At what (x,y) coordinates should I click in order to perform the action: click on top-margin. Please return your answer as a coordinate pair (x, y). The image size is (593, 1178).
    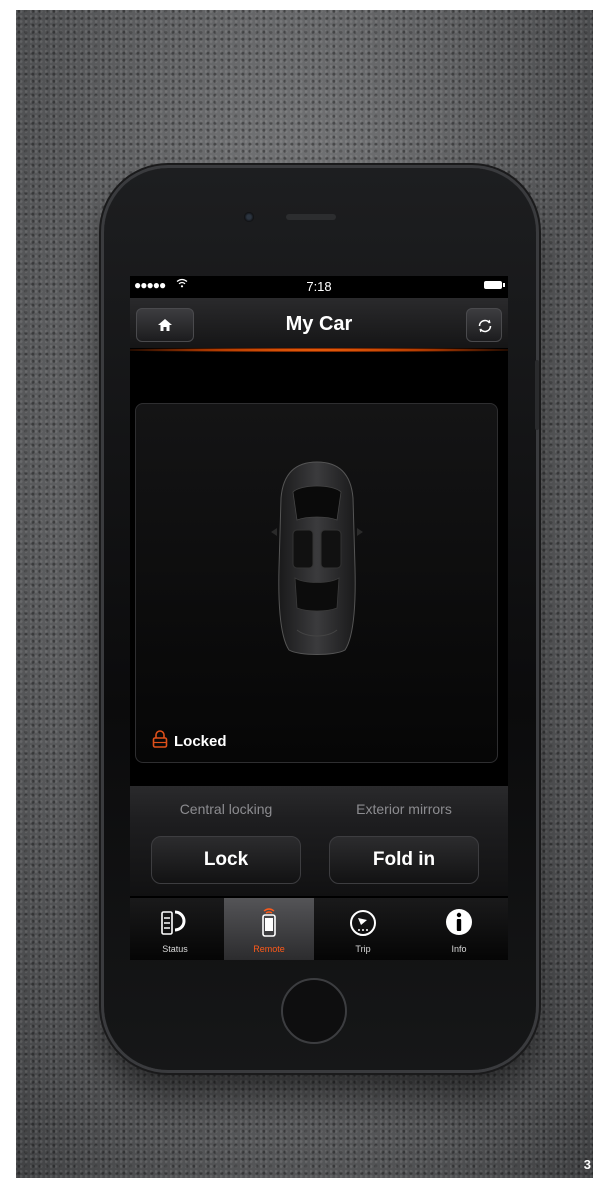
    Looking at the image, I should click on (296, 5).